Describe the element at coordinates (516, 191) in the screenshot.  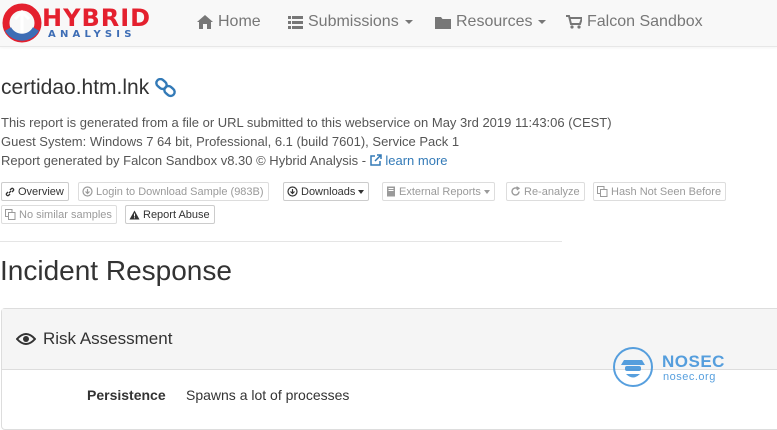
I see `refresh-icon` at that location.